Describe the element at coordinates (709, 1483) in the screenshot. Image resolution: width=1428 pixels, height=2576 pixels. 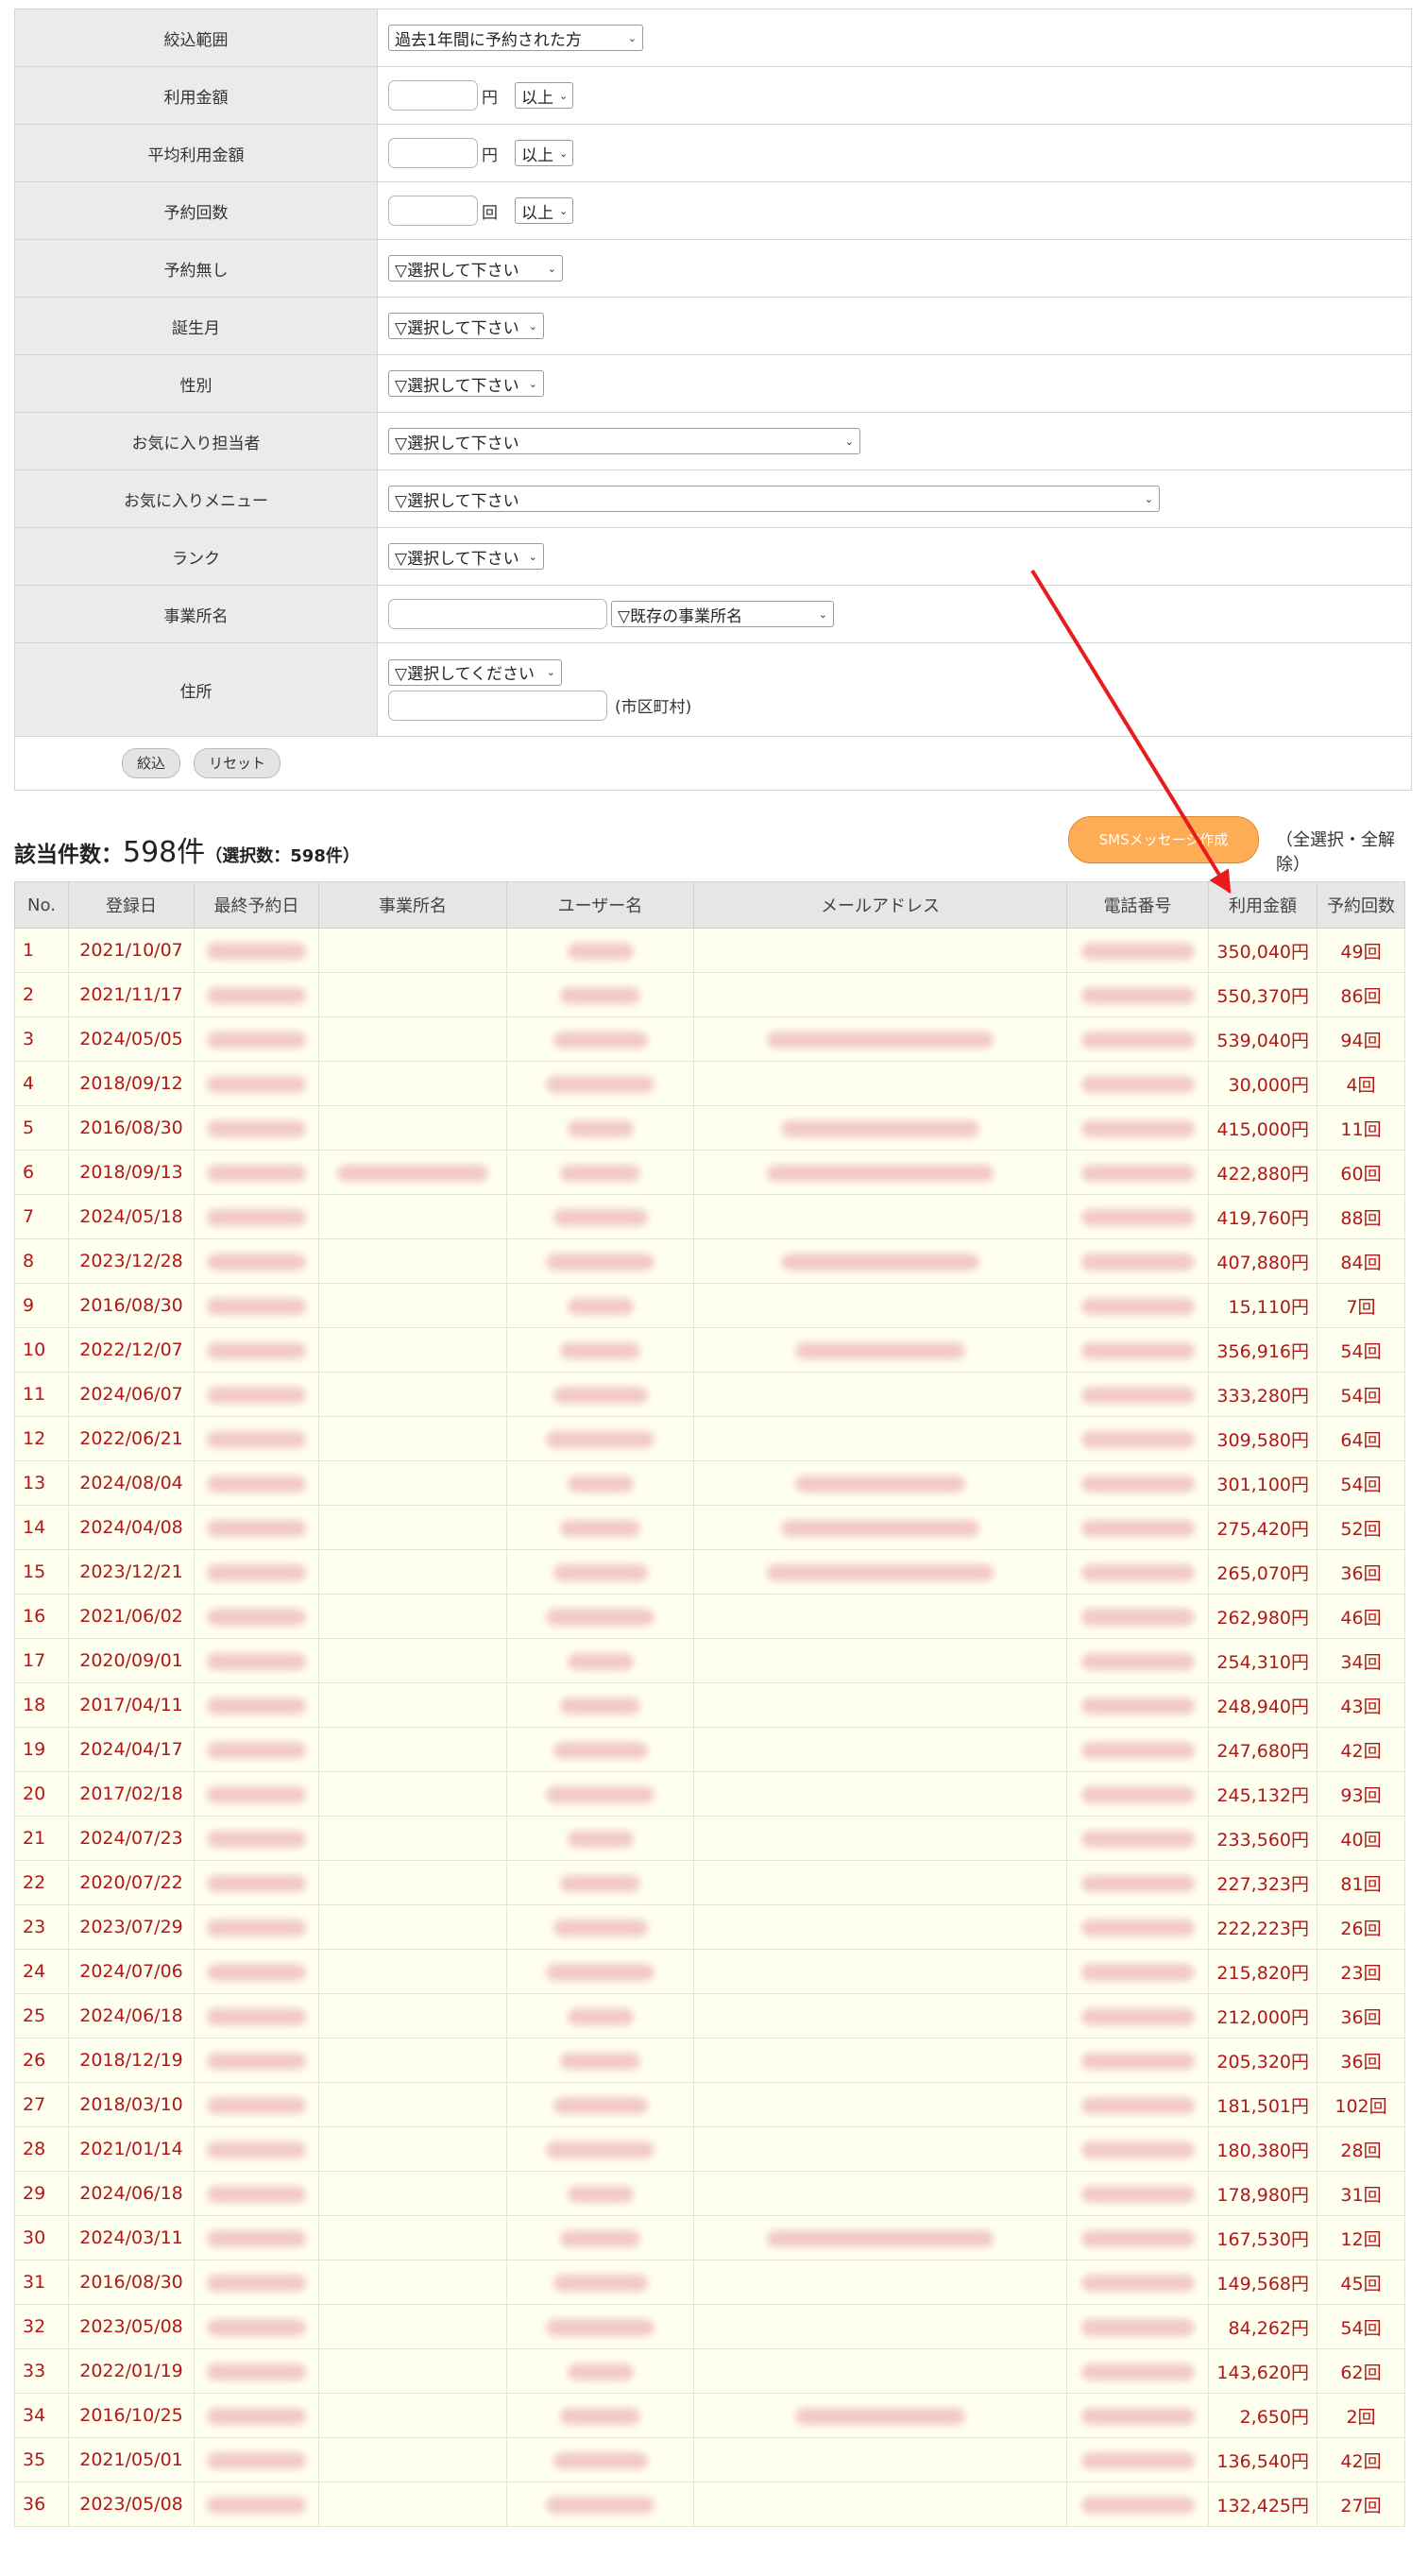
I see `table-row: 13 2024/08/04 301,100円 54回` at that location.